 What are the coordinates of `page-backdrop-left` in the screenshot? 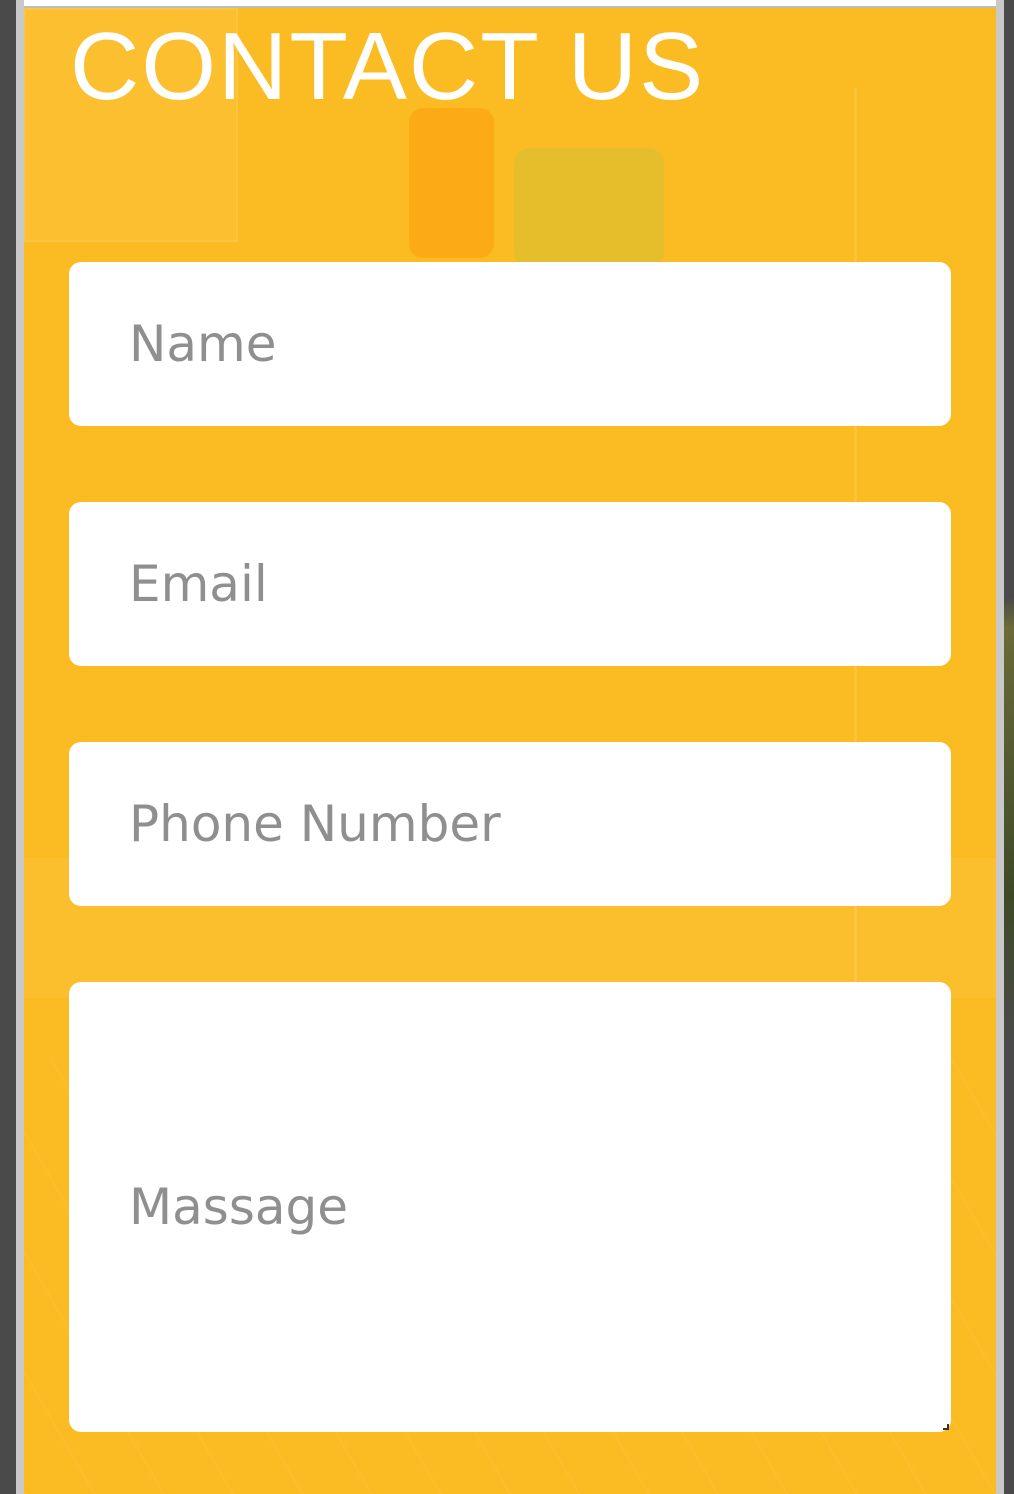 It's located at (8, 747).